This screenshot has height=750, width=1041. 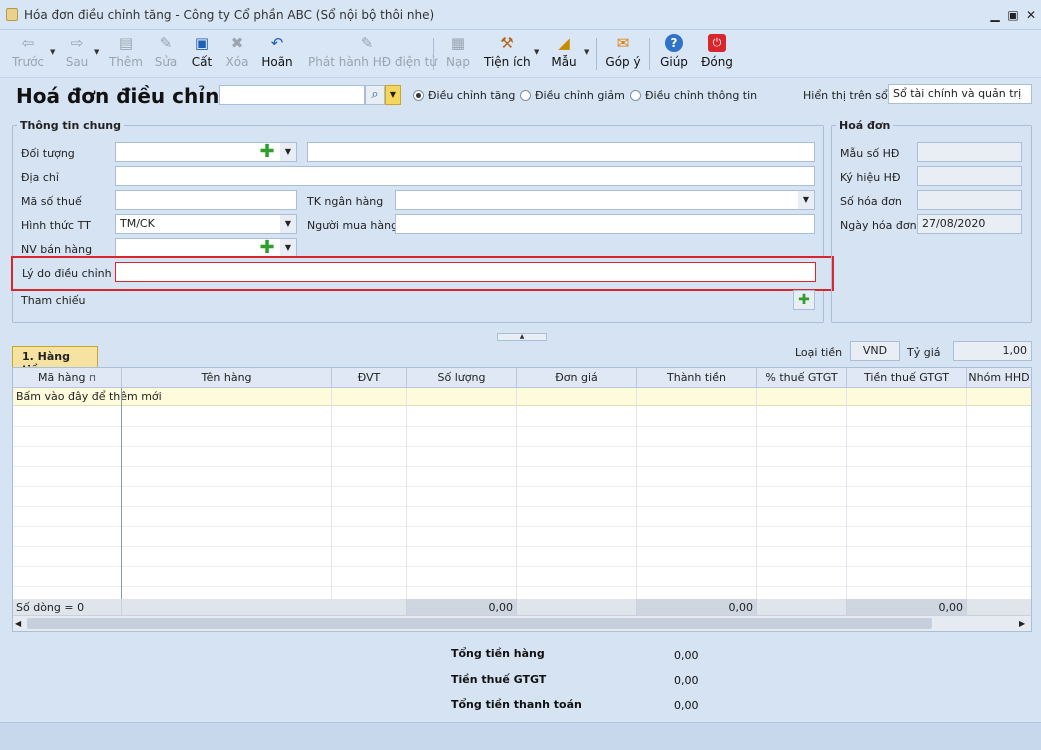 What do you see at coordinates (345, 201) in the screenshot?
I see `bank-account-label: TK ngân hàng` at bounding box center [345, 201].